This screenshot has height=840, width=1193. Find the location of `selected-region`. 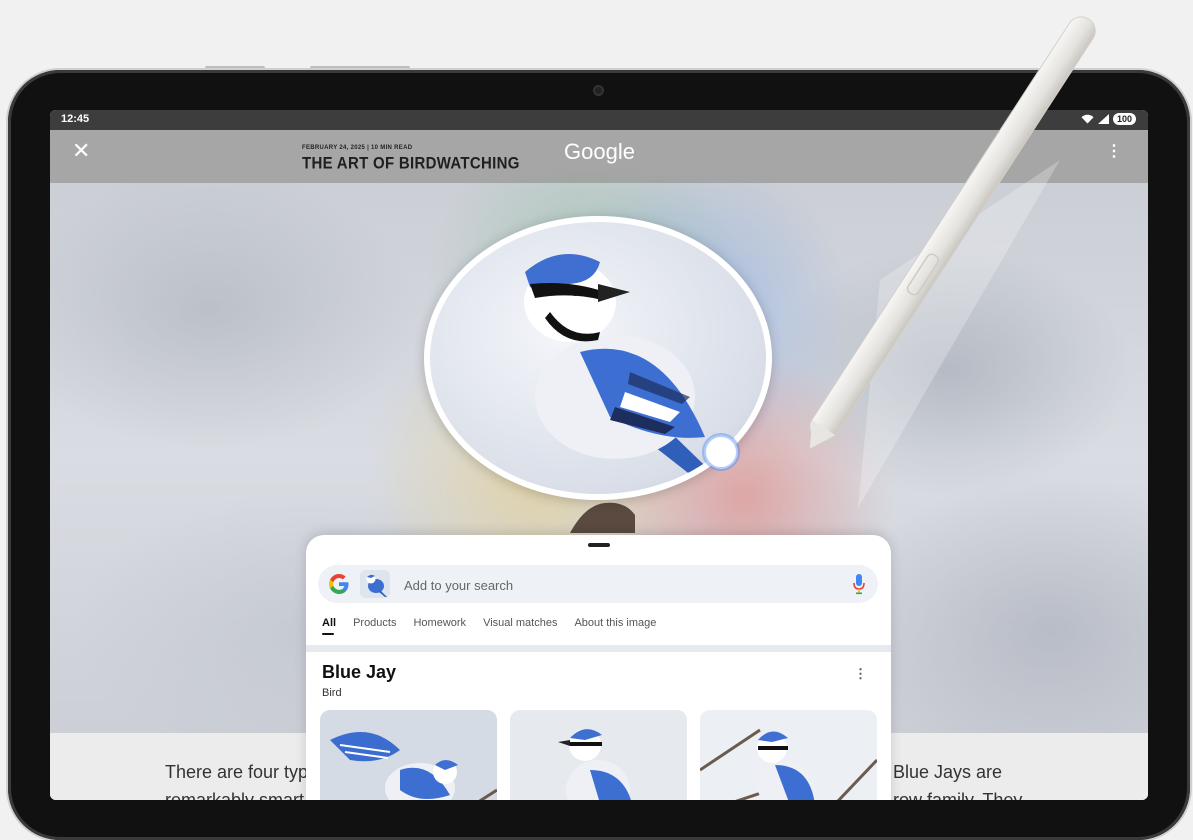

selected-region is located at coordinates (598, 358).